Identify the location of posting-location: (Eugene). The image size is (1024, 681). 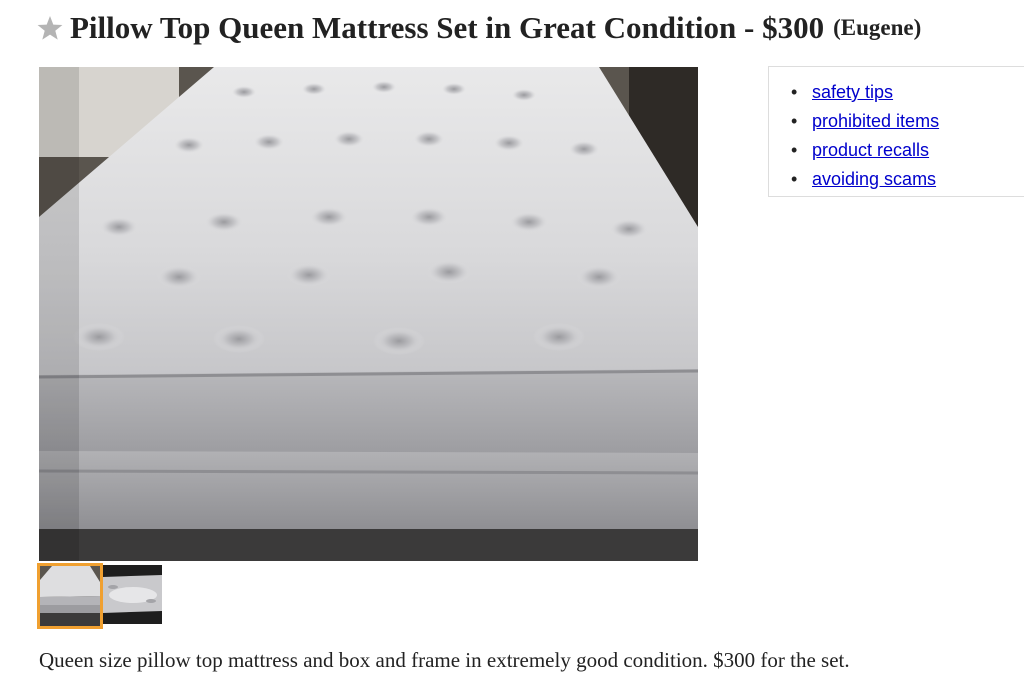
(877, 27).